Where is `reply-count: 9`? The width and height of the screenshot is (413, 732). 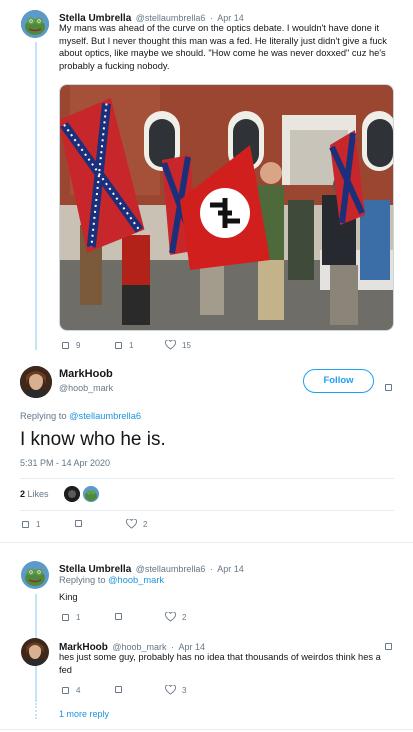
reply-count: 9 is located at coordinates (78, 345).